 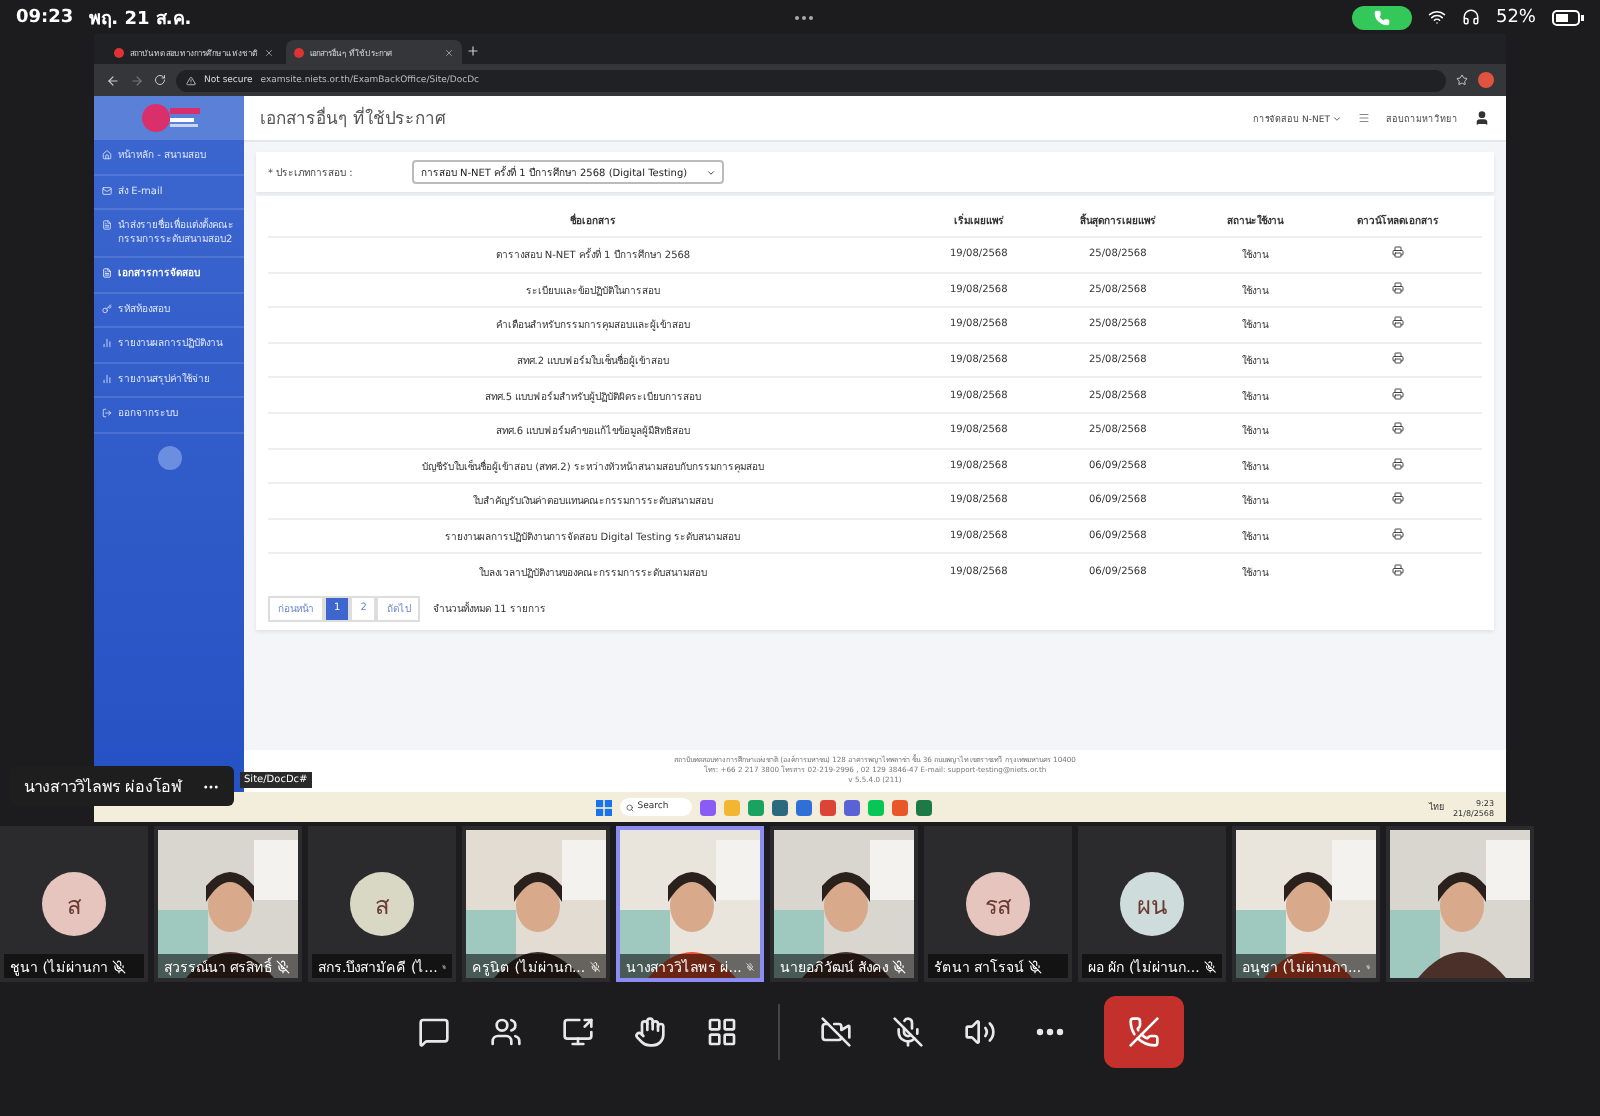 What do you see at coordinates (107, 413) in the screenshot?
I see `logout-icon` at bounding box center [107, 413].